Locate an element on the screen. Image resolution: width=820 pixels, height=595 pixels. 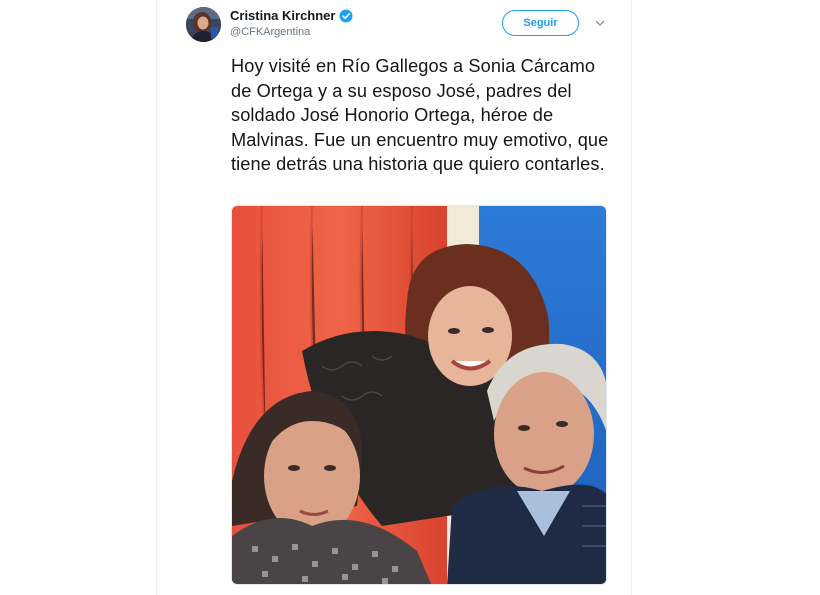
author-handle: @CFKArgentina is located at coordinates (270, 32).